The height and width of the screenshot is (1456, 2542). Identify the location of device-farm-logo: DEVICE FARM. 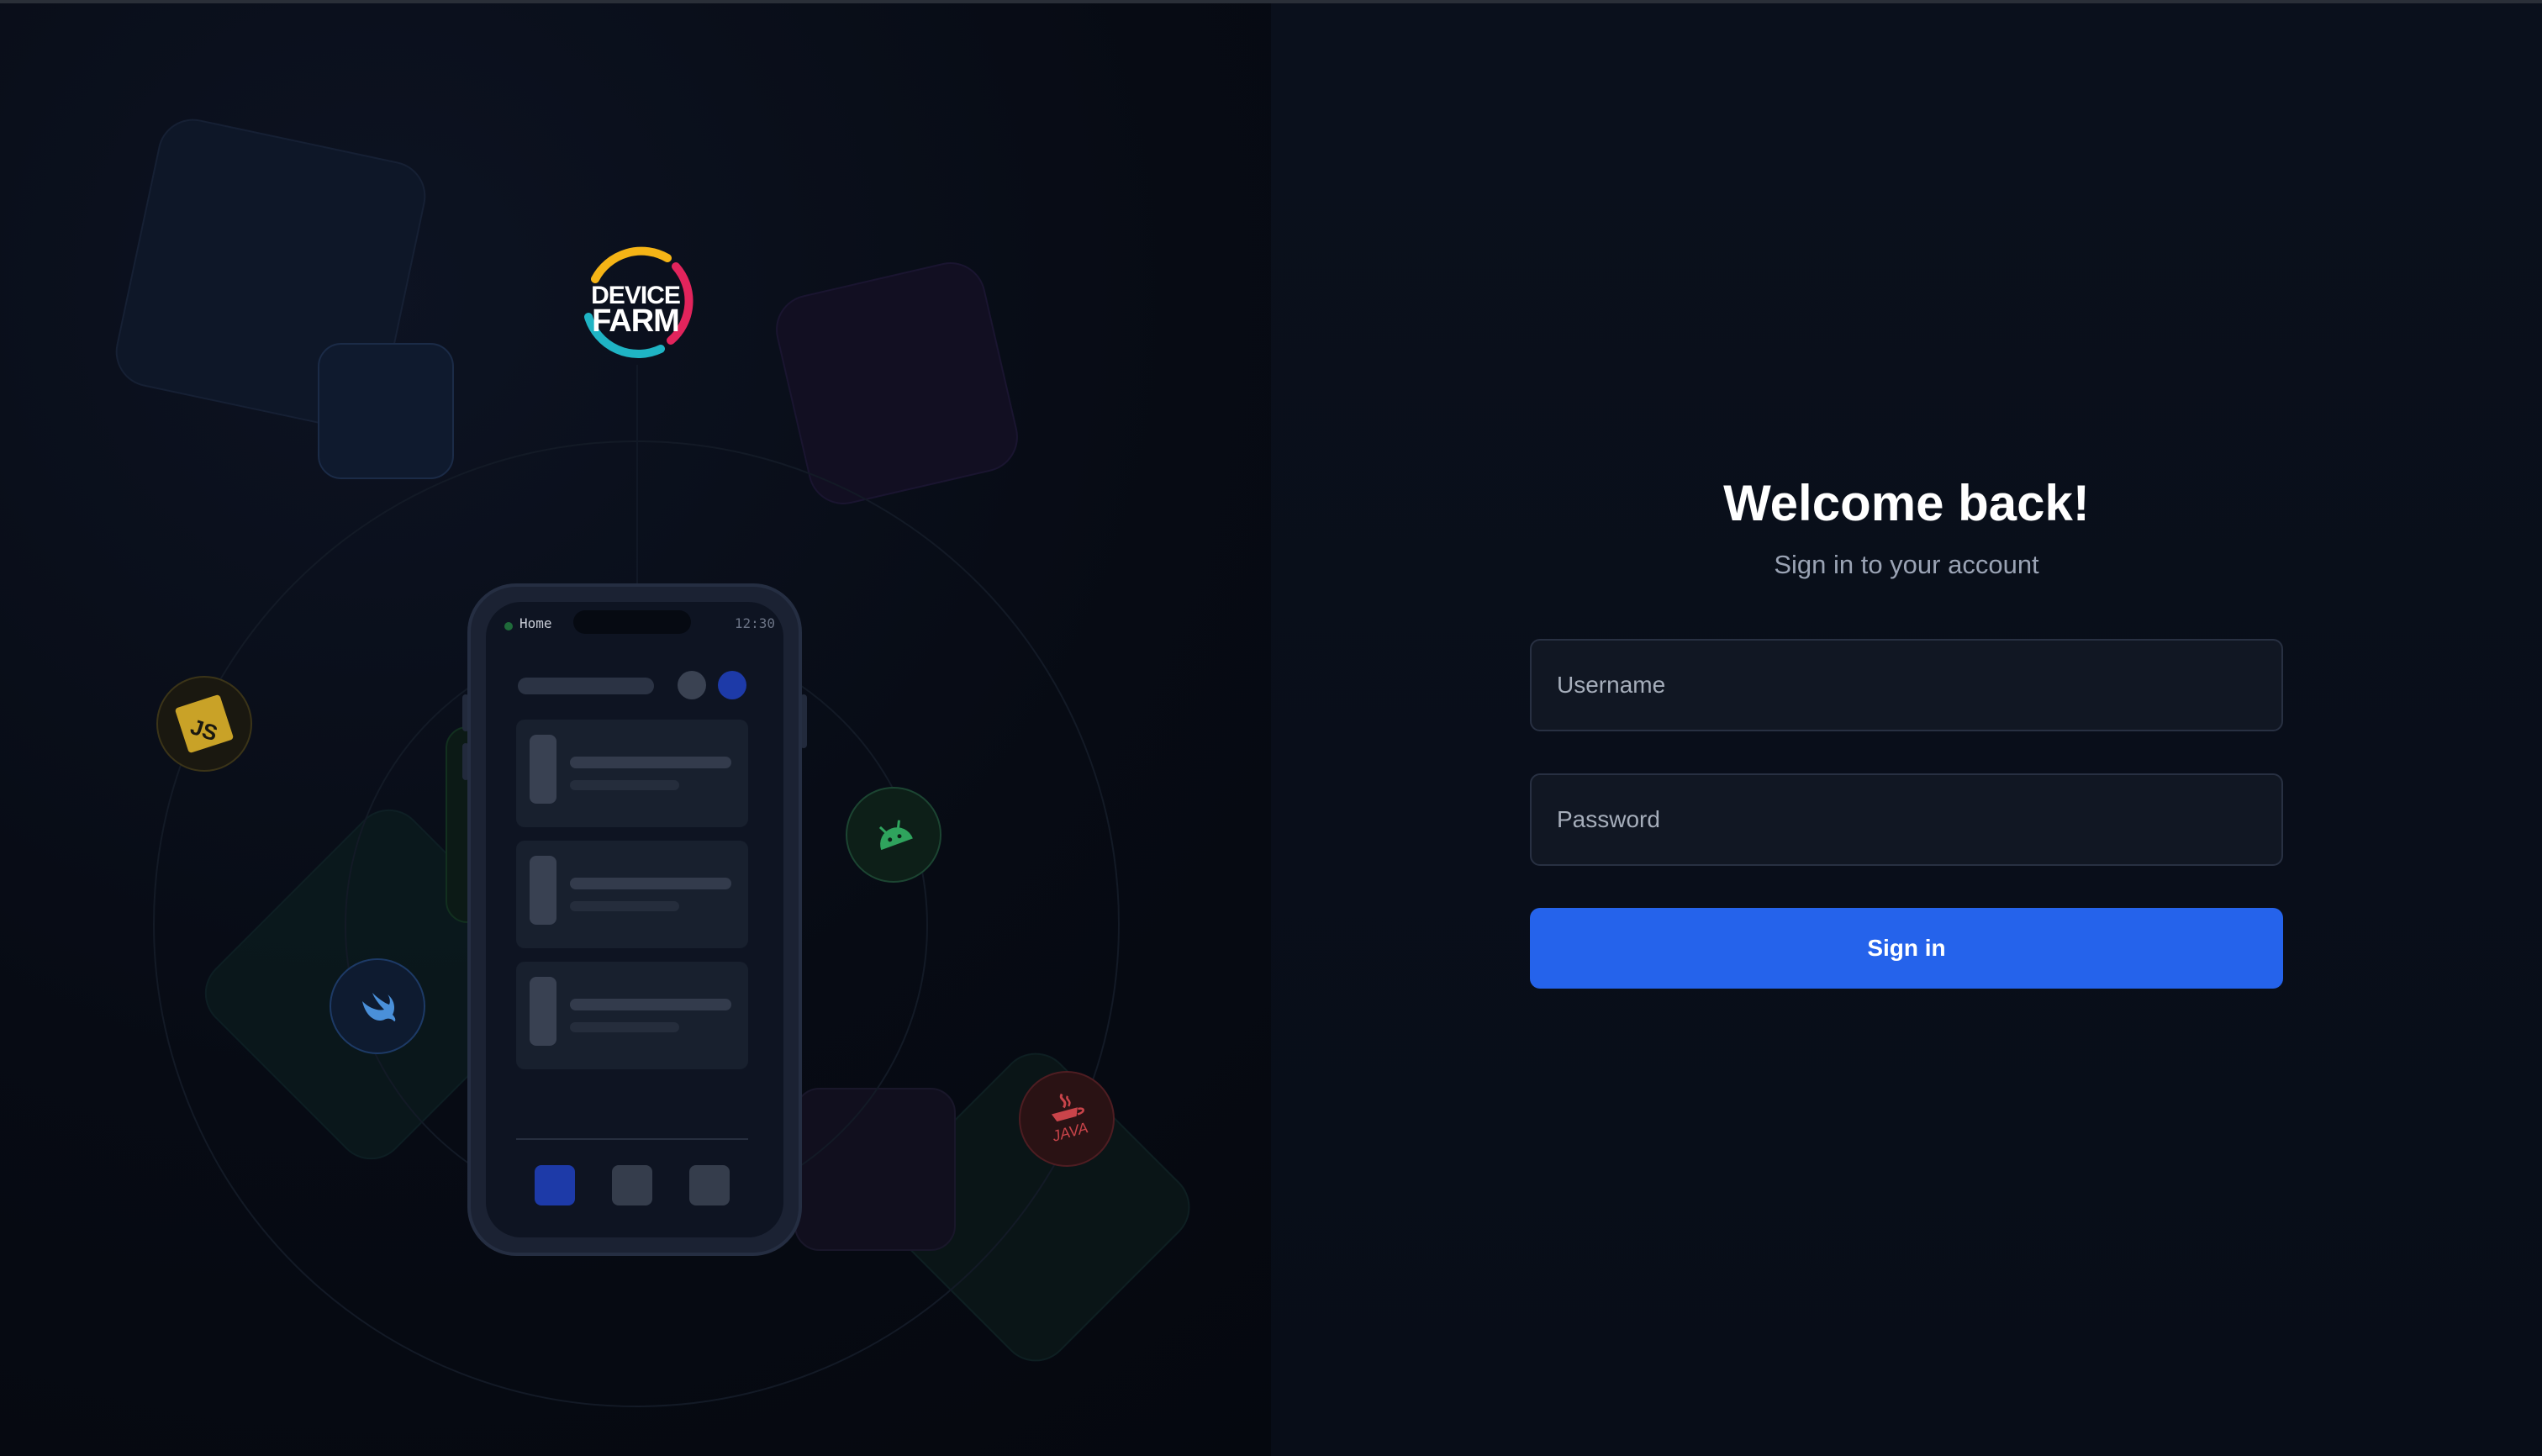
(635, 303).